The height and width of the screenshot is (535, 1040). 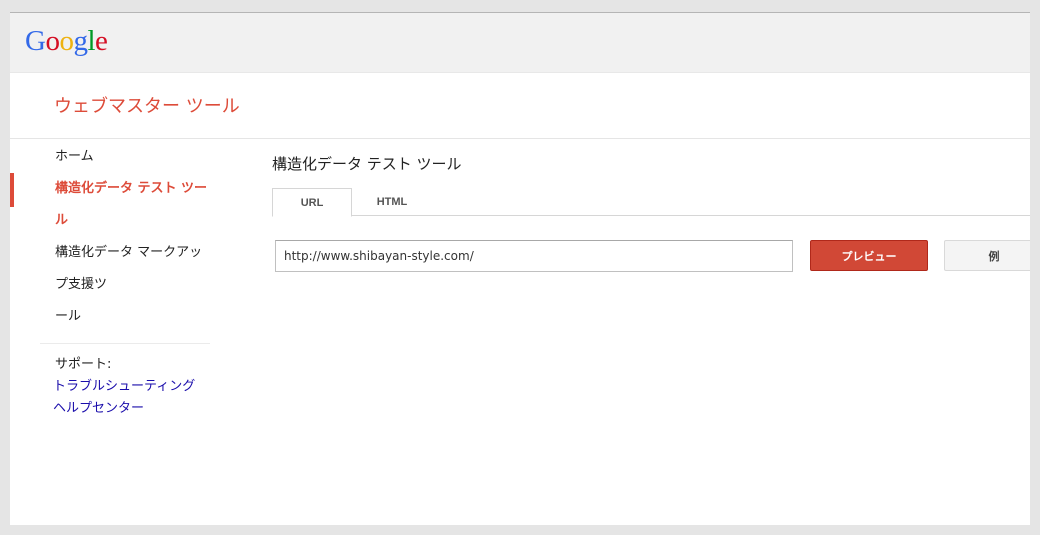 What do you see at coordinates (115, 205) in the screenshot?
I see `sidebar-item-structured-data-testing-tool: 構造化データ テスト ツール` at bounding box center [115, 205].